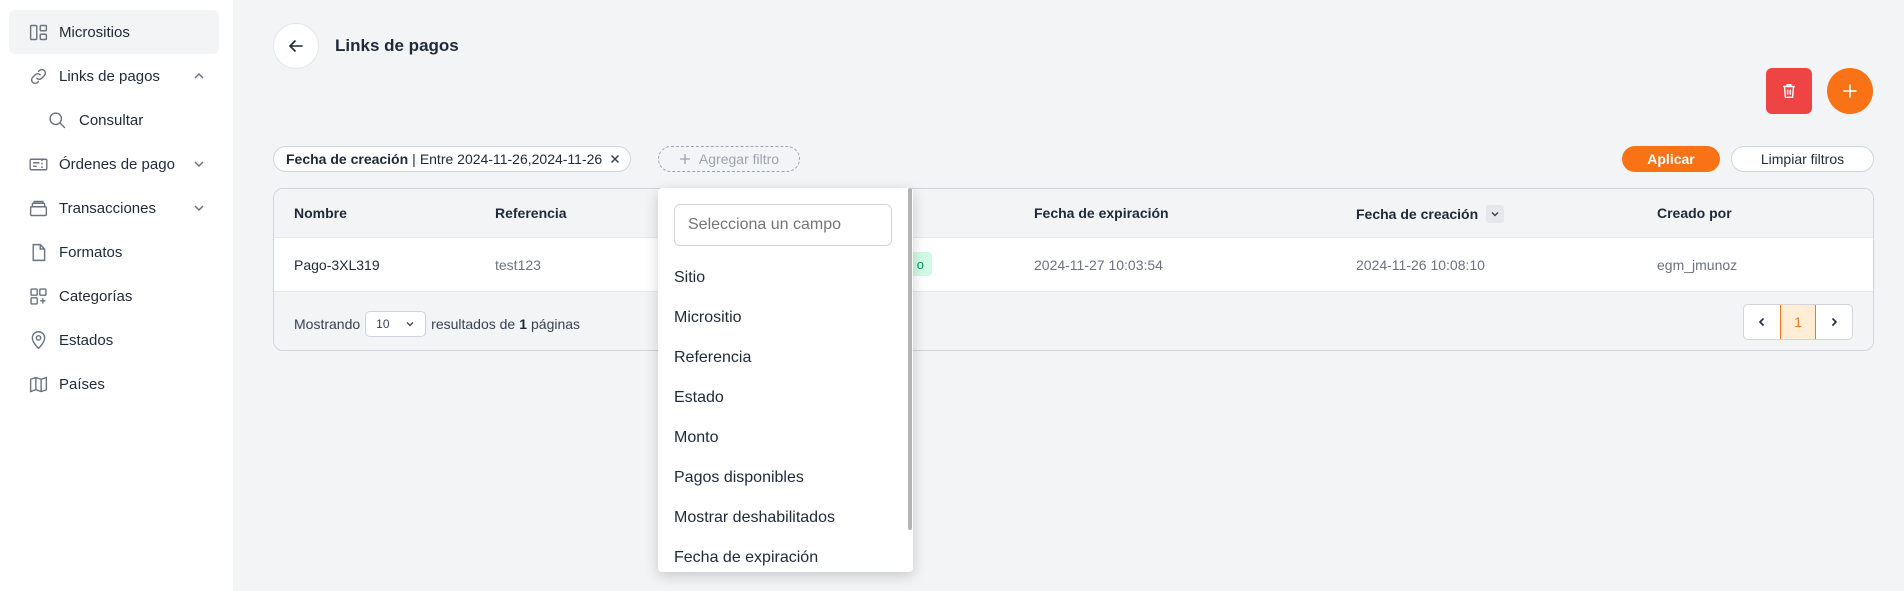  I want to click on chevron-up-icon, so click(199, 76).